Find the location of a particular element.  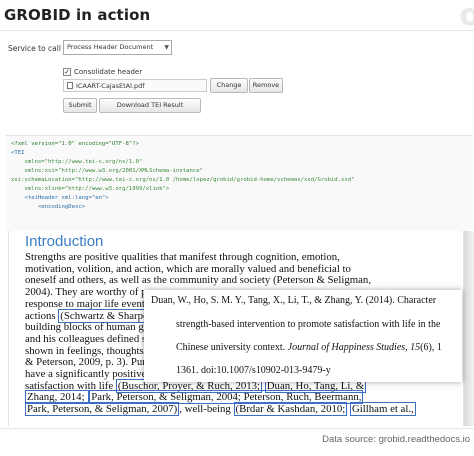

change-button: Change is located at coordinates (229, 85).